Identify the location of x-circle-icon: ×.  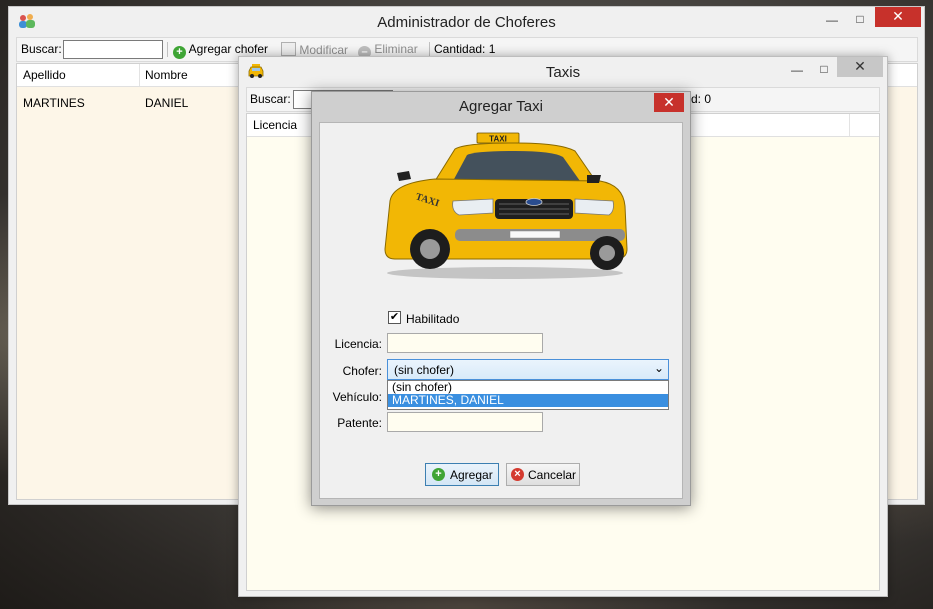
(517, 474).